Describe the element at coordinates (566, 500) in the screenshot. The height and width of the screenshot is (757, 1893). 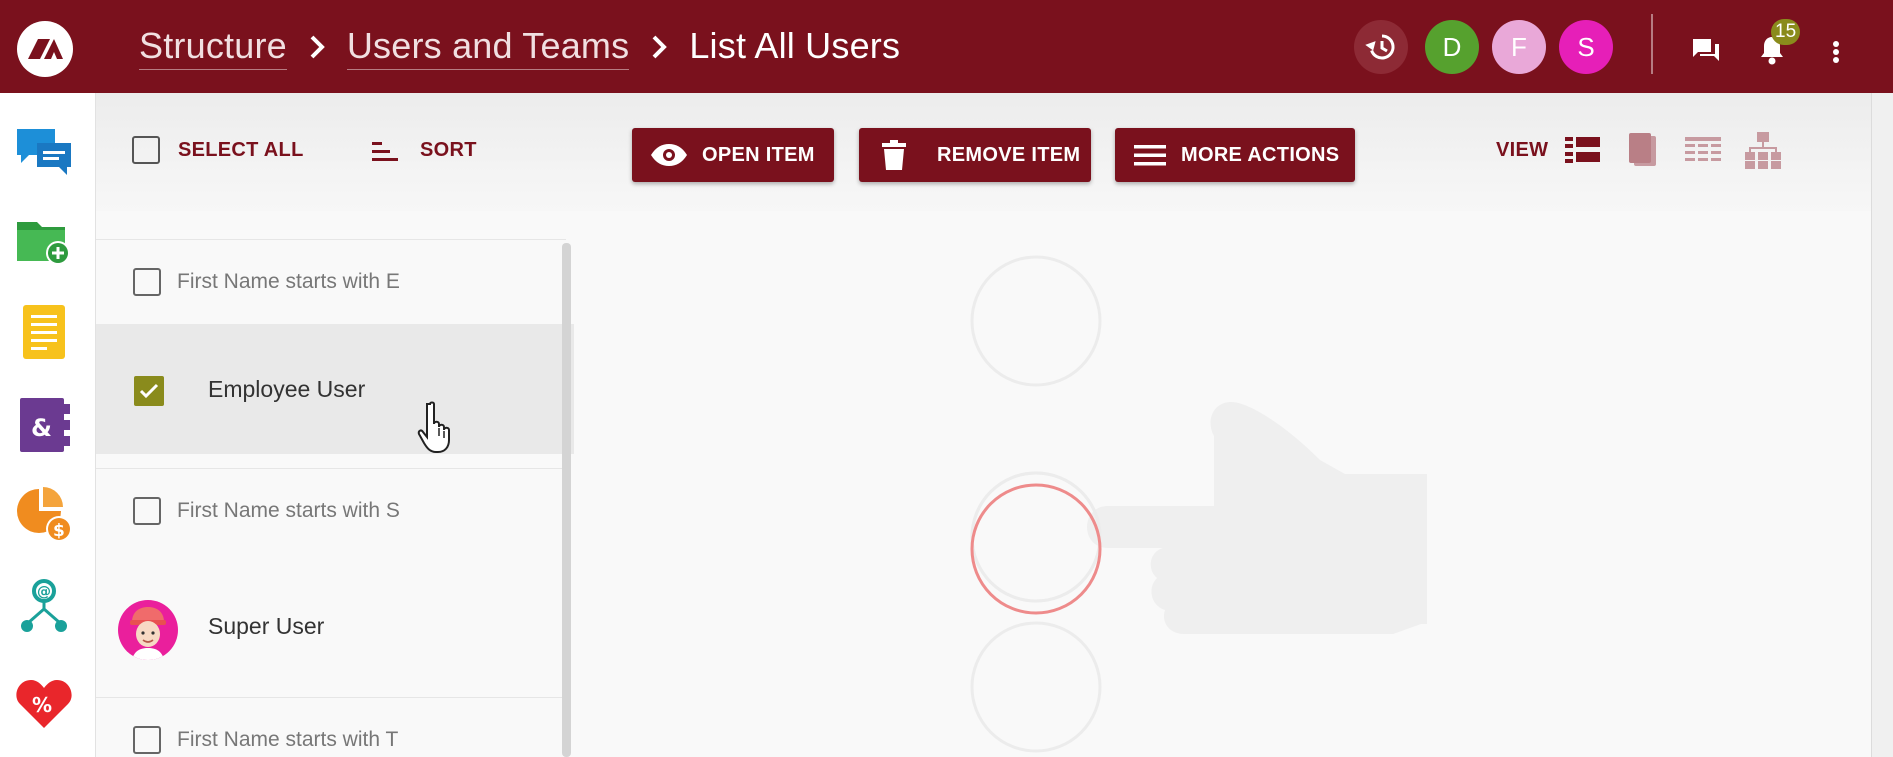
I see `list-scrollbar` at that location.